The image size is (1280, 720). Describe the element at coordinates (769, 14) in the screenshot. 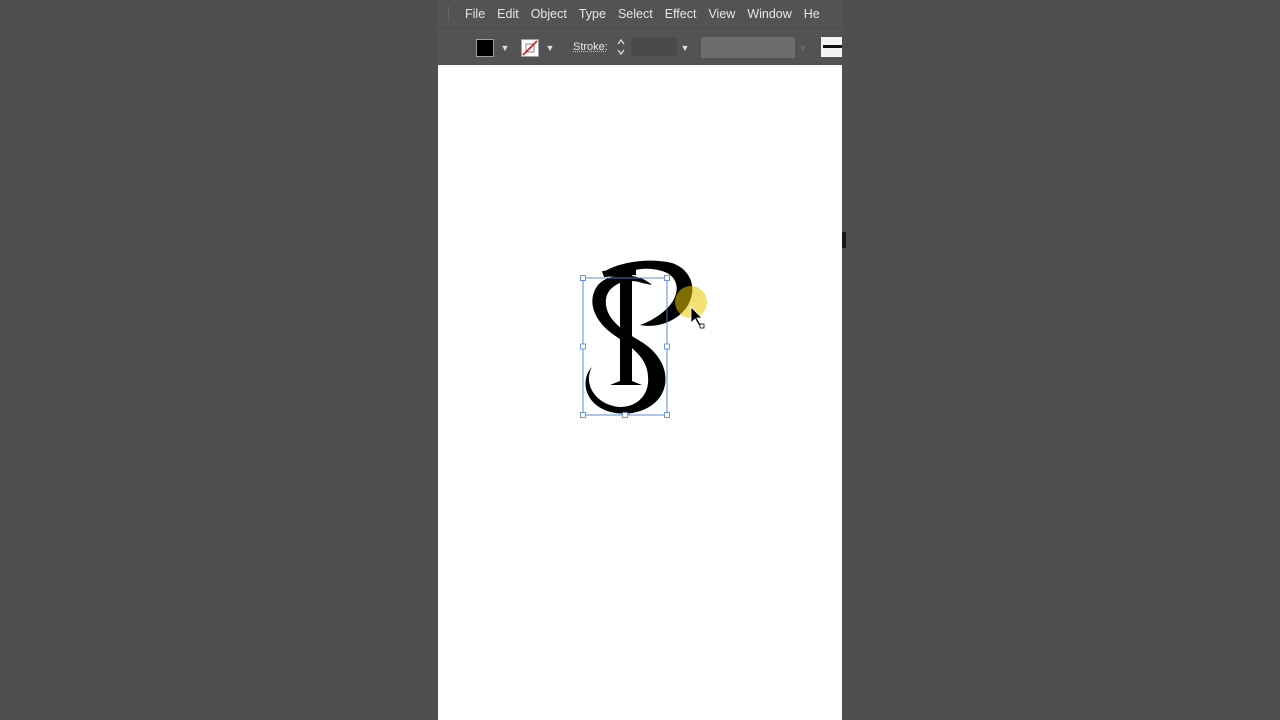

I see `menu-window: Window` at that location.